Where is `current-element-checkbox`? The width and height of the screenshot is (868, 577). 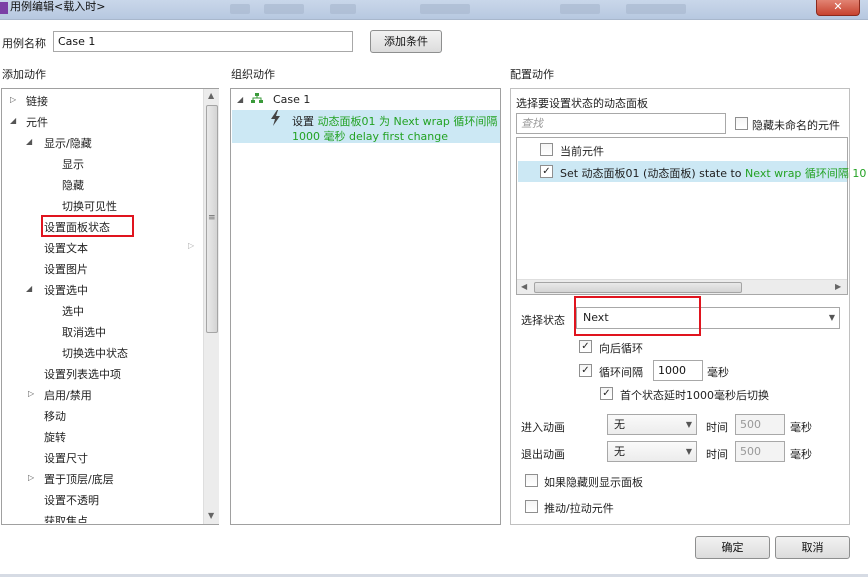
current-element-checkbox is located at coordinates (546, 149).